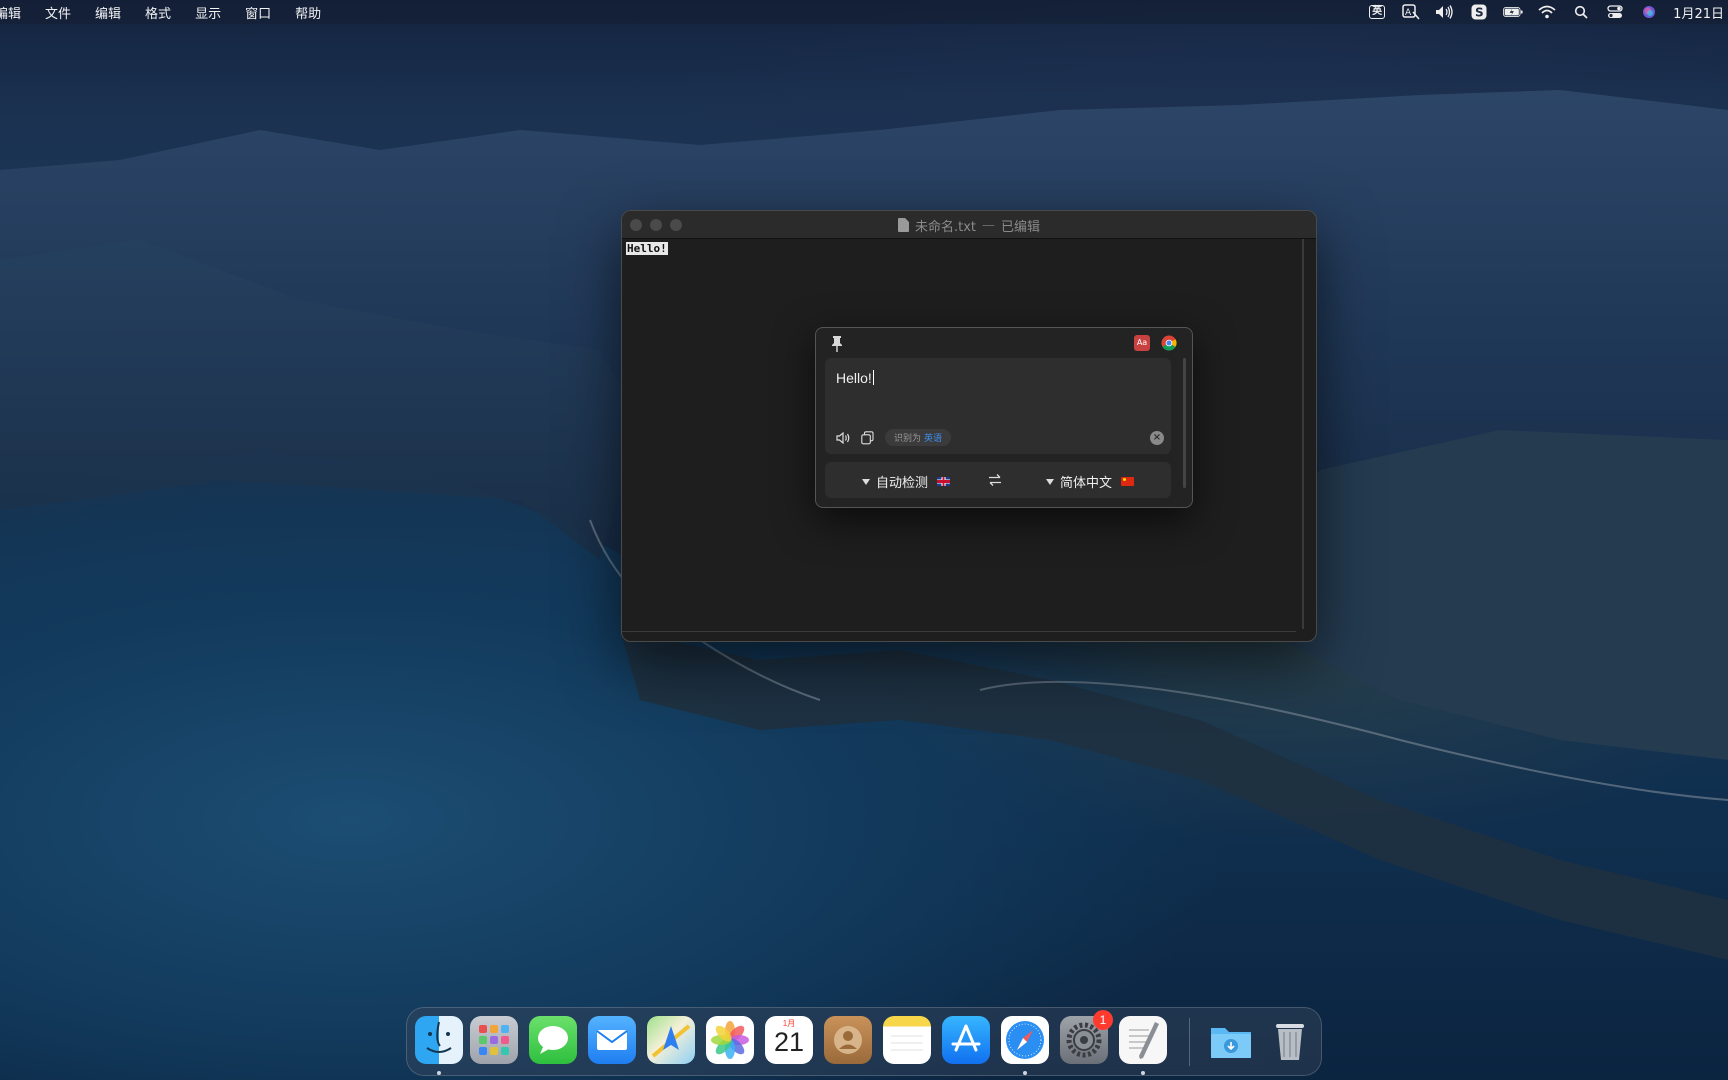 The height and width of the screenshot is (1080, 1728). I want to click on editor-content: Hello!, so click(647, 248).